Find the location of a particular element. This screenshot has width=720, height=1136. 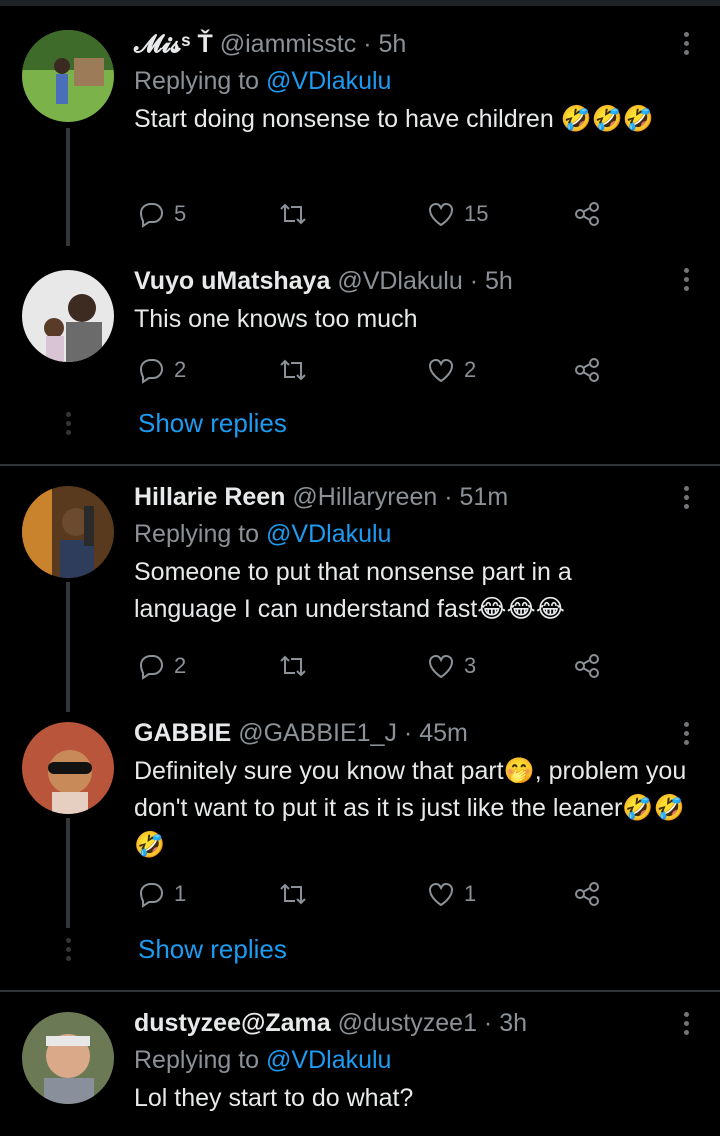

timestamp: 3h is located at coordinates (513, 1023).